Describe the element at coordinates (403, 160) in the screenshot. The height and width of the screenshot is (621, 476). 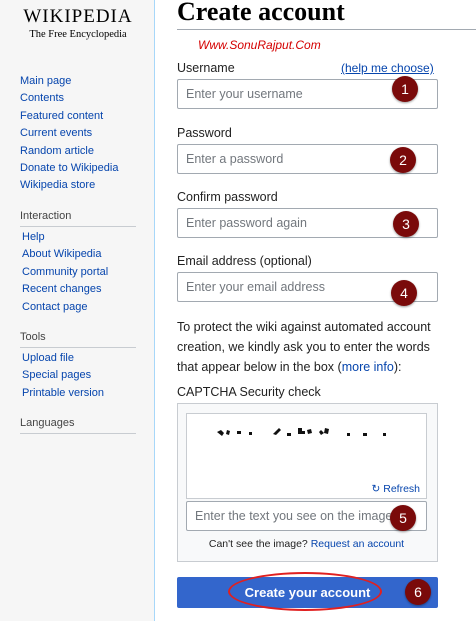
I see `step-marker-2: 2` at that location.